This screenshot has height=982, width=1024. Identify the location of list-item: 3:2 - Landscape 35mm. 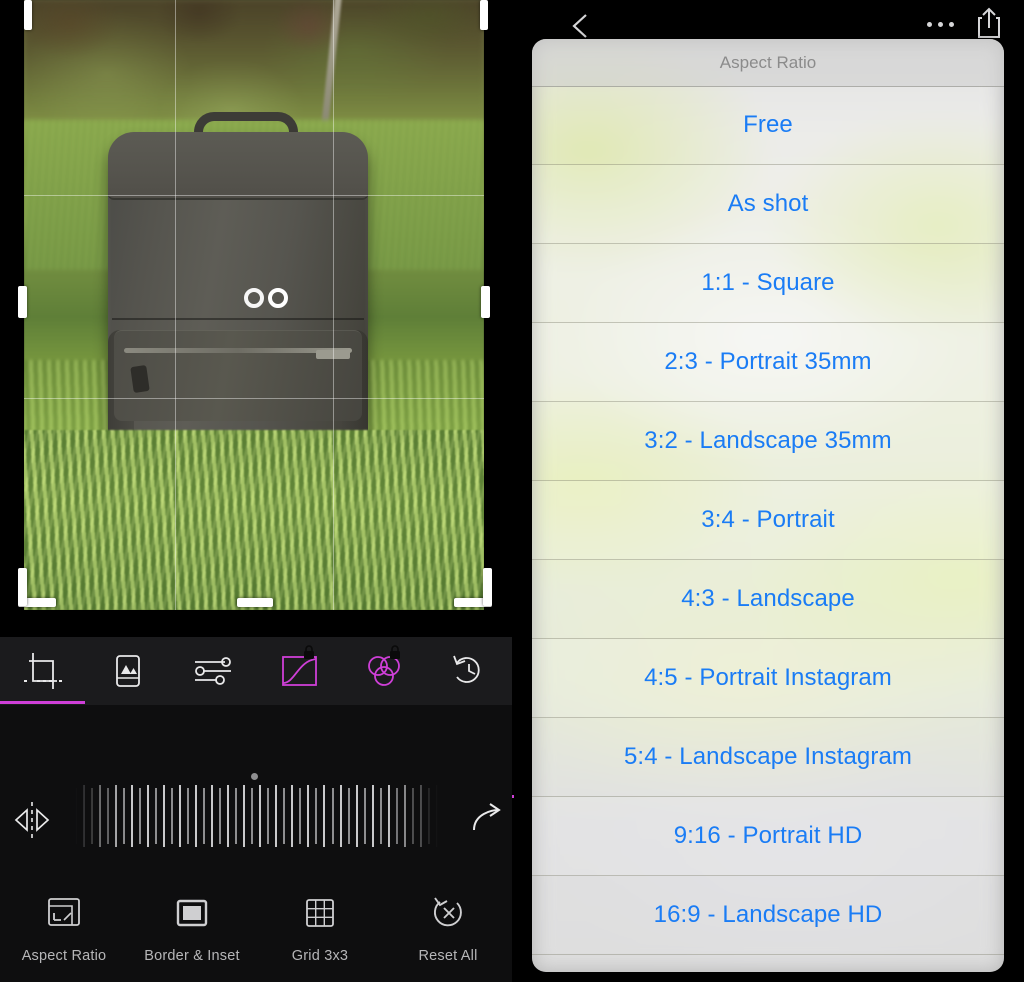
(768, 441).